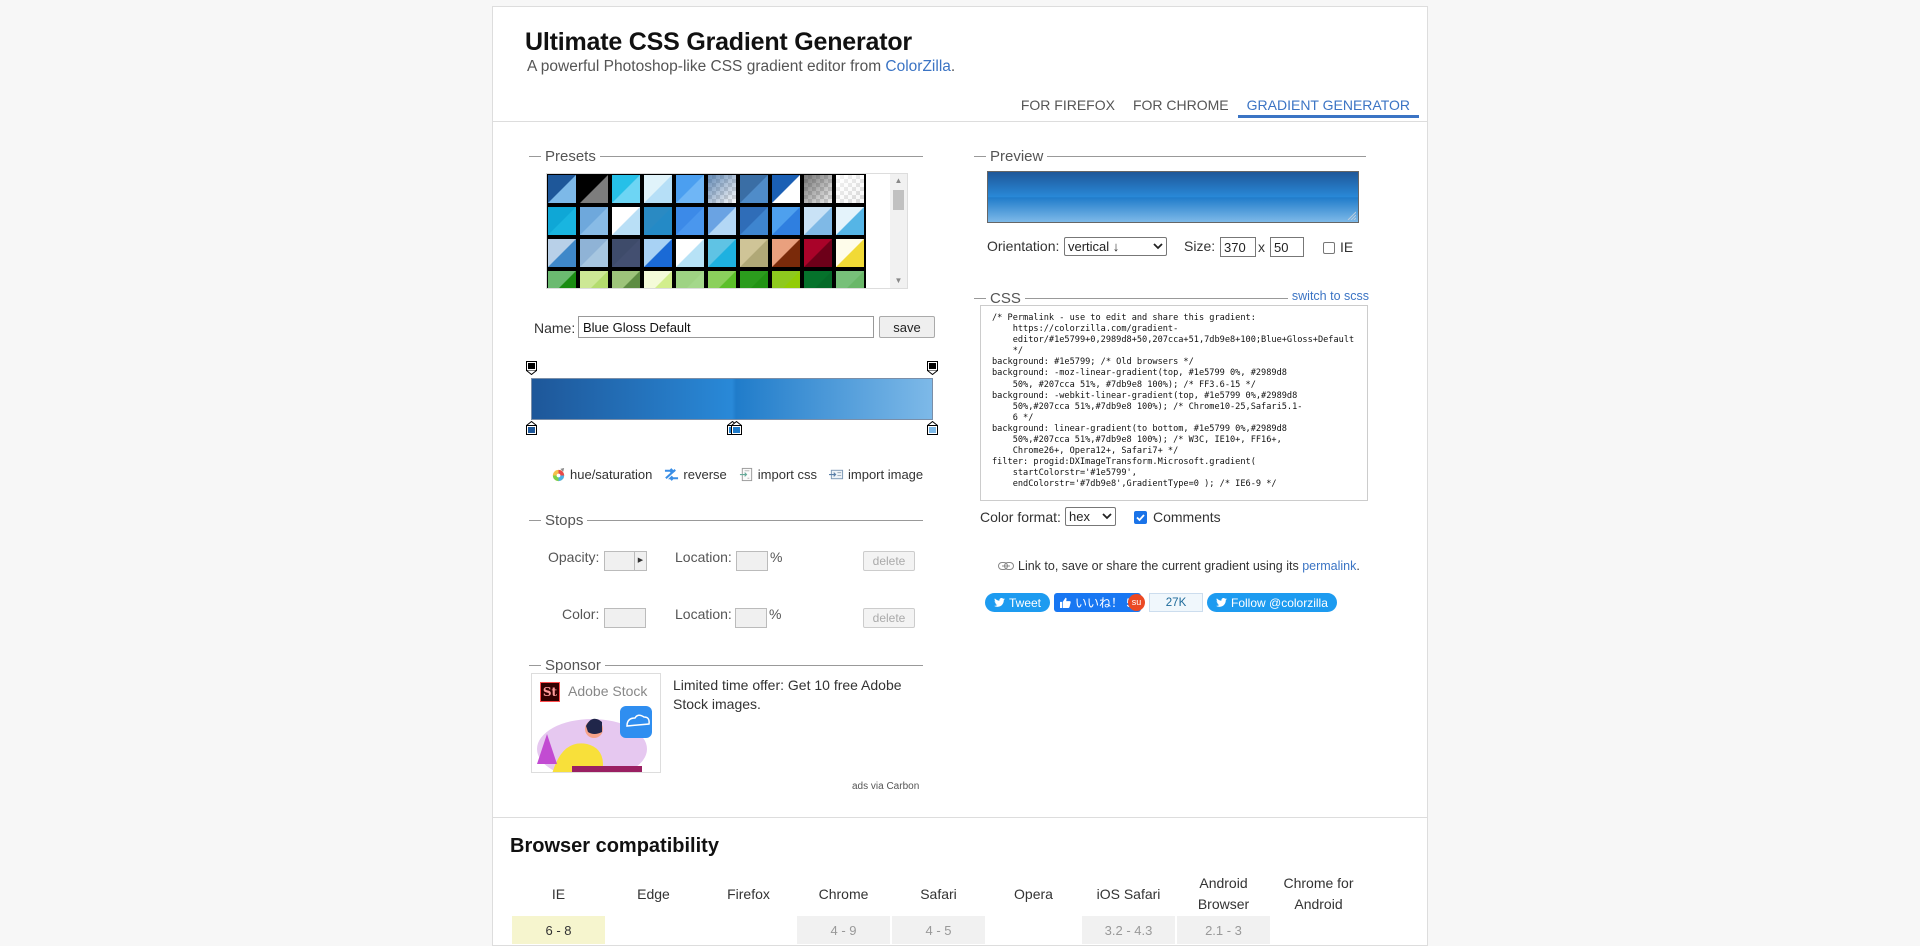 Image resolution: width=1920 pixels, height=946 pixels. I want to click on presets-section-title: Presets, so click(726, 156).